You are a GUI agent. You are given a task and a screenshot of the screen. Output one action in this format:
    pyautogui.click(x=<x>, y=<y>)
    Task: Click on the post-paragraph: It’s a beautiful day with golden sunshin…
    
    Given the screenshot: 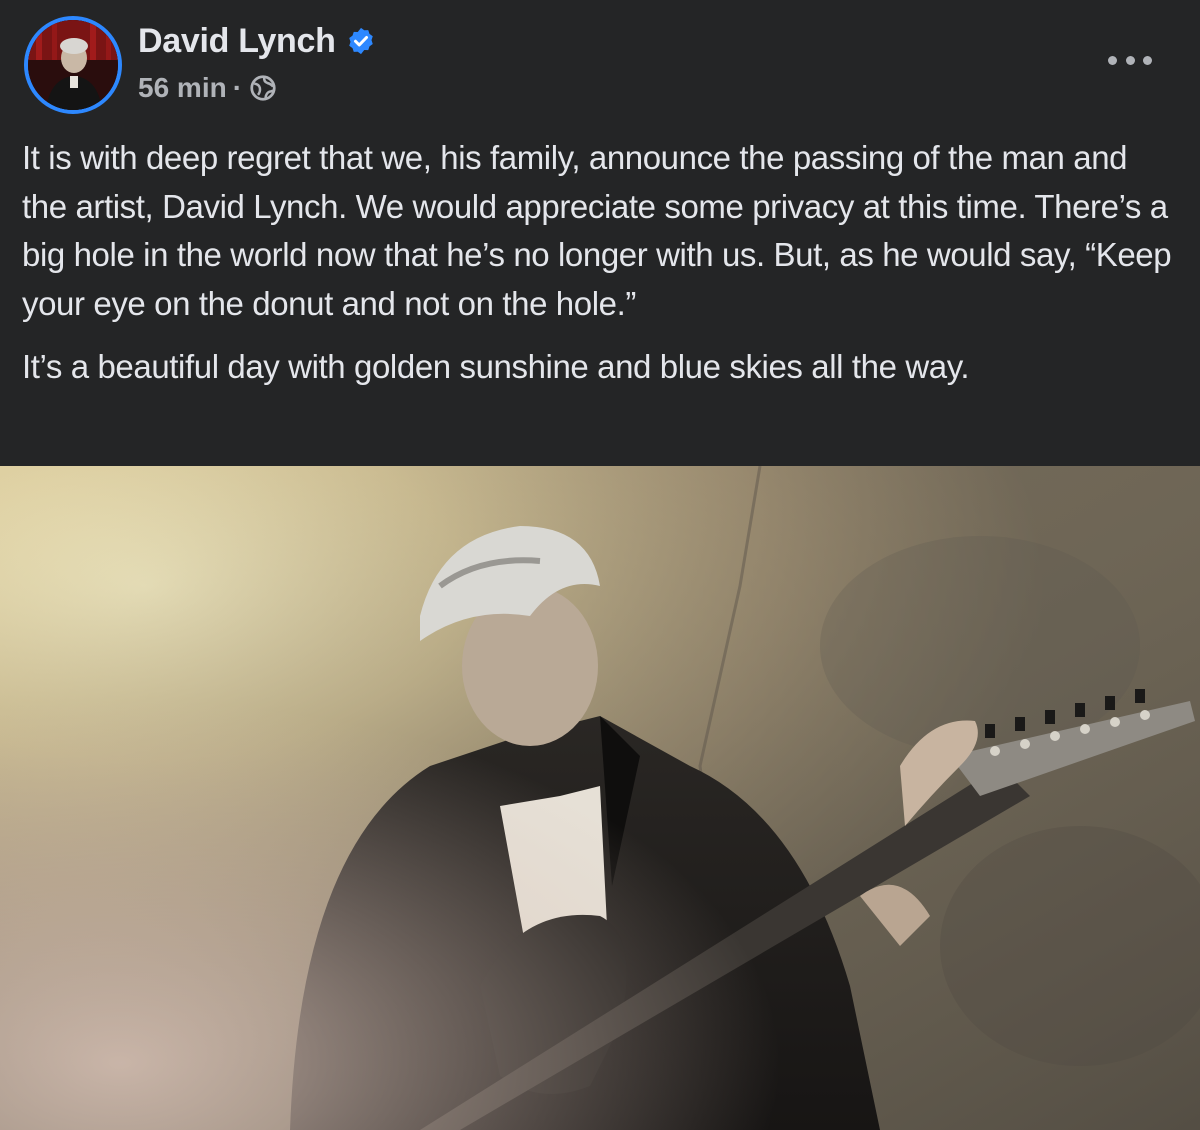 What is the action you would take?
    pyautogui.click(x=496, y=366)
    